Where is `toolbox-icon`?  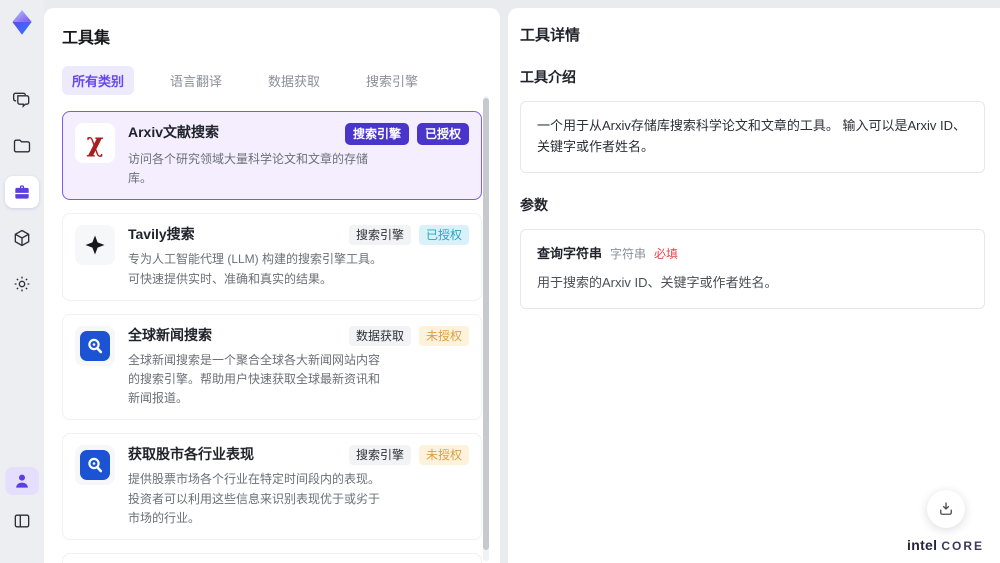
toolbox-icon is located at coordinates (22, 192).